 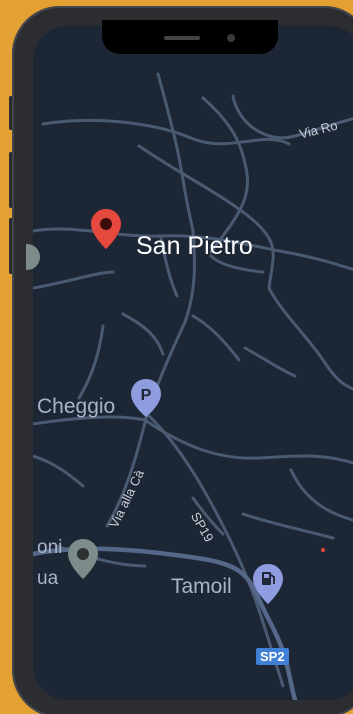 I want to click on parking-icon: P, so click(x=146, y=398).